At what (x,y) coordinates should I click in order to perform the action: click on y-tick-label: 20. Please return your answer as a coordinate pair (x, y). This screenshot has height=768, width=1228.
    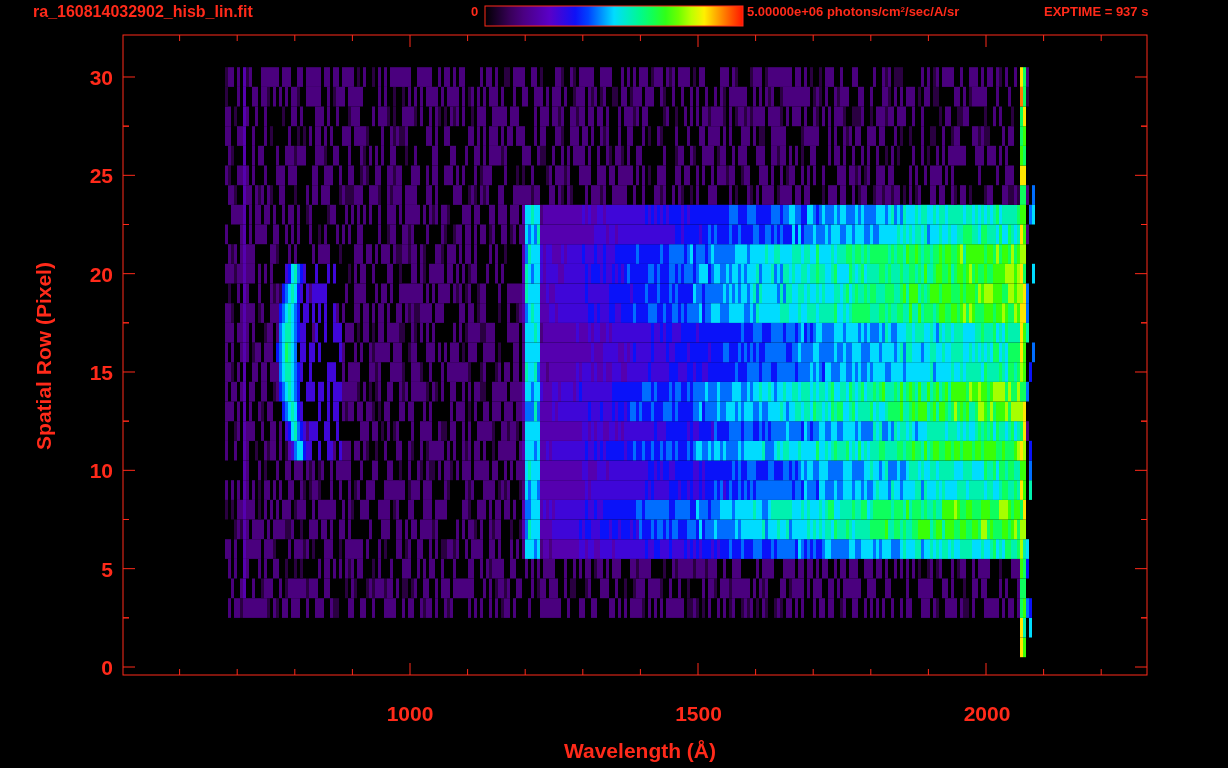
    Looking at the image, I should click on (101, 274).